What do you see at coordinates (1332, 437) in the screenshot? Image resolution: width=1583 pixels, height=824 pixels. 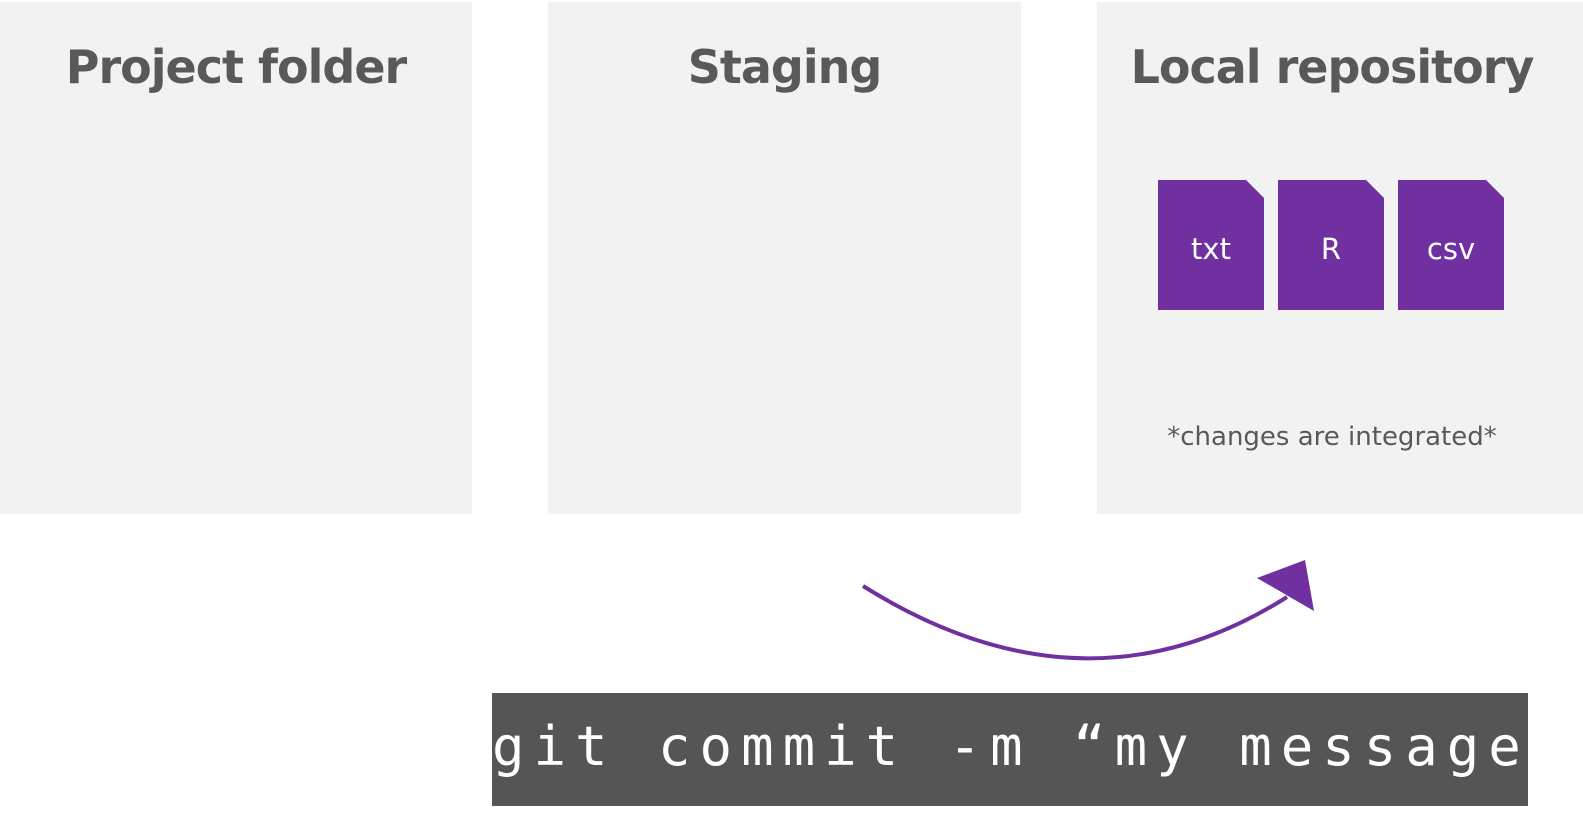 I see `changes-integrated-note: *changes are integrated*` at bounding box center [1332, 437].